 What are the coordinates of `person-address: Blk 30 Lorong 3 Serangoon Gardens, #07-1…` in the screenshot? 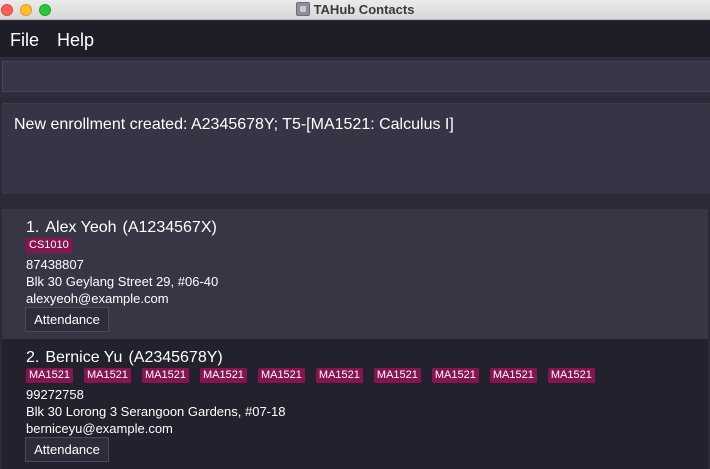 It's located at (156, 411).